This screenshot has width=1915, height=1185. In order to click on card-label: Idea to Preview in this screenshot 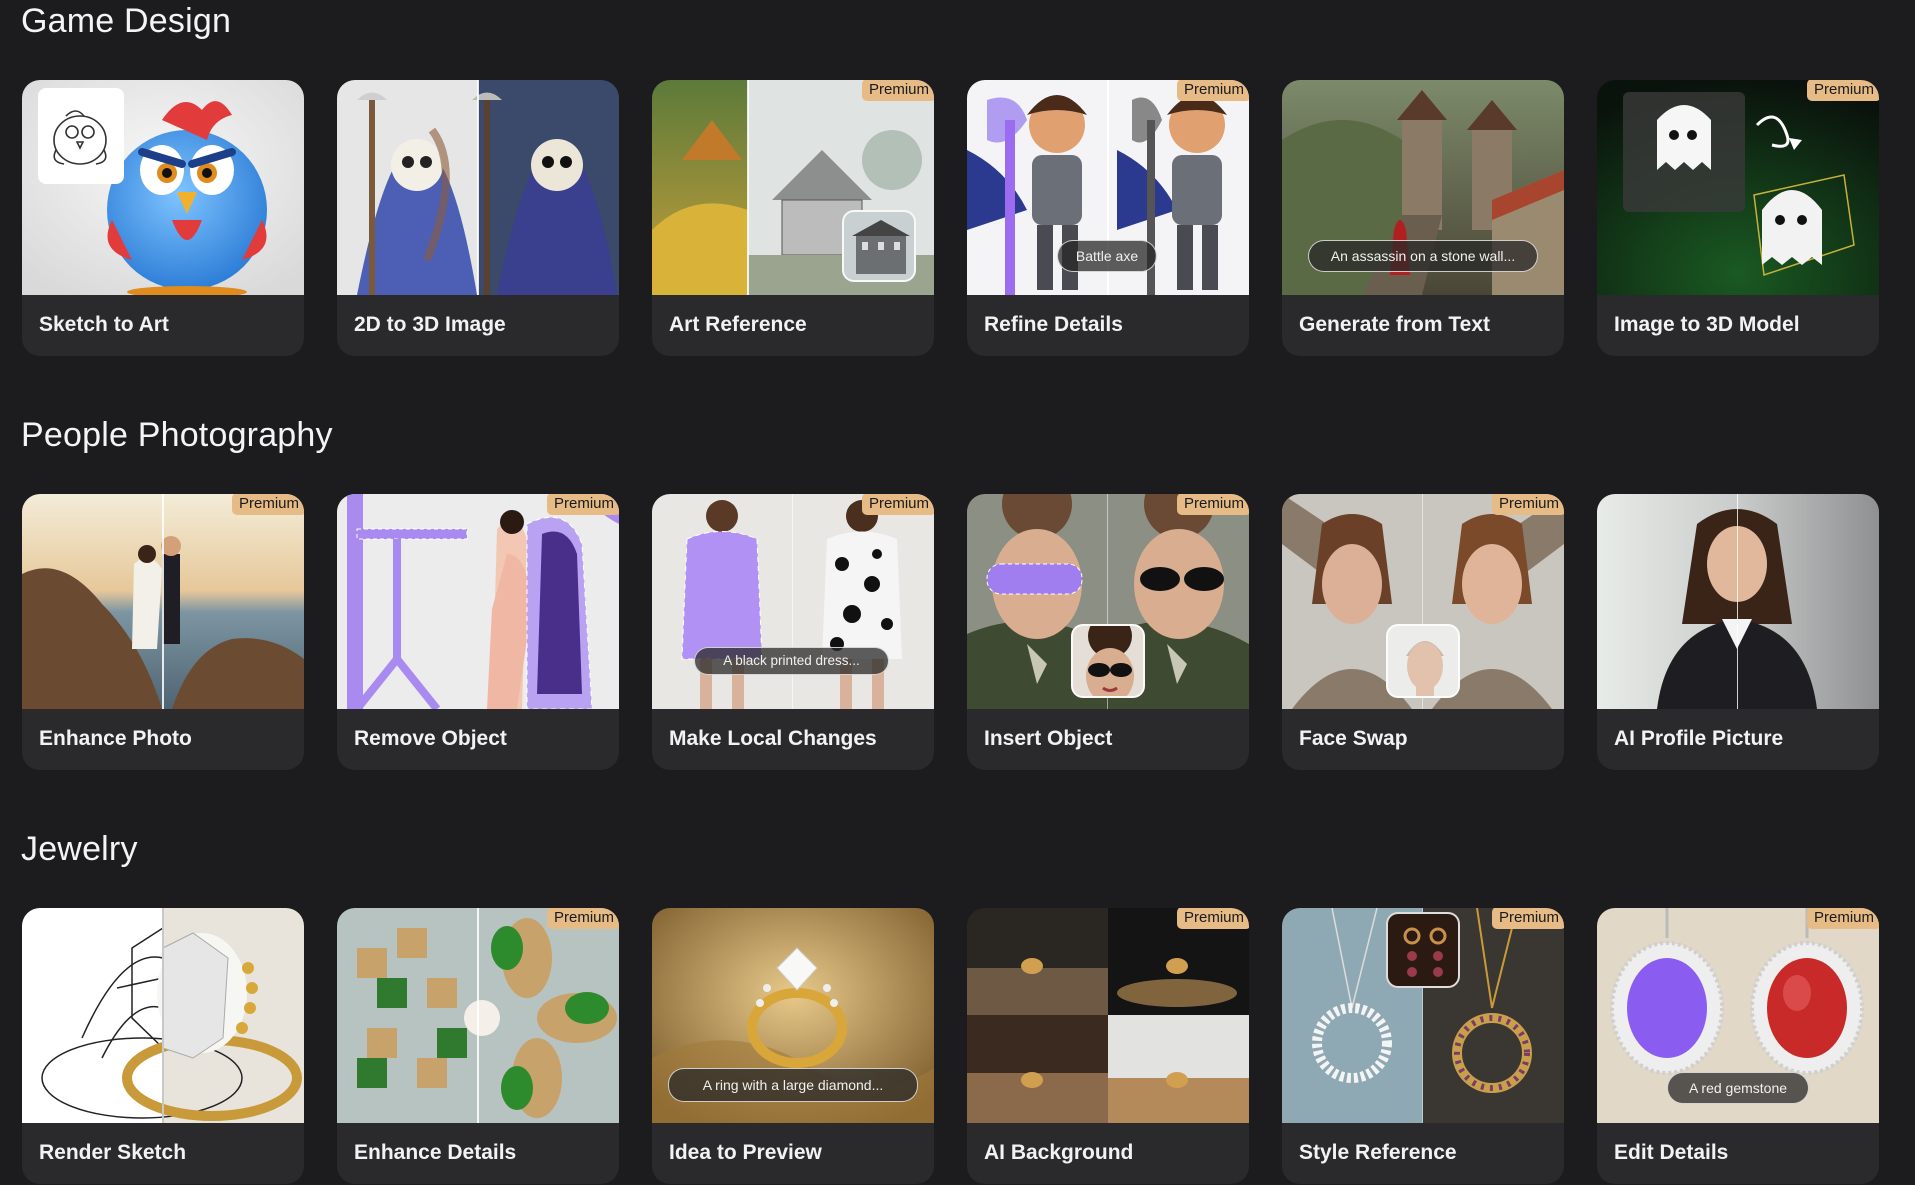, I will do `click(745, 1152)`.